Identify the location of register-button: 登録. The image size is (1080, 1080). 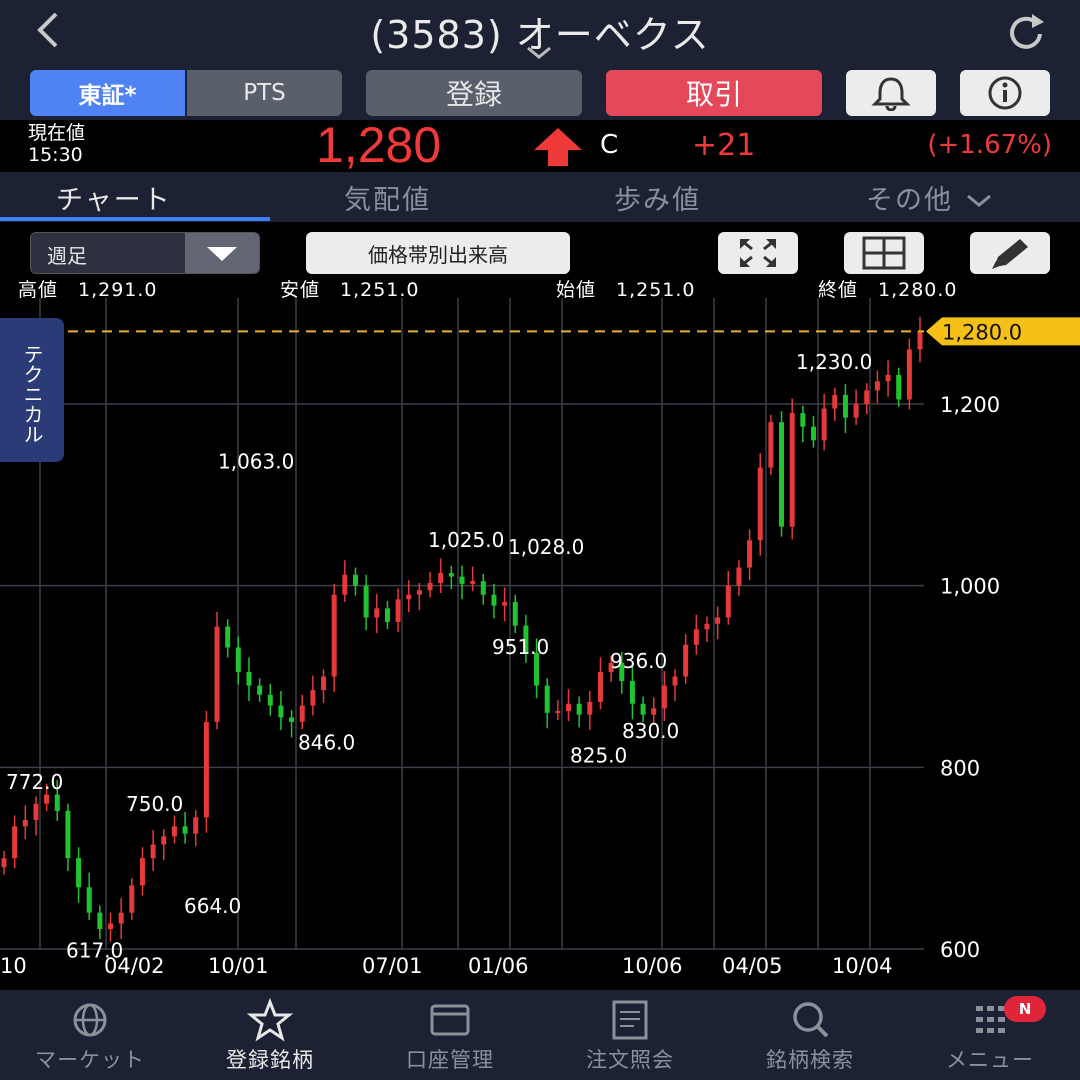
(474, 93).